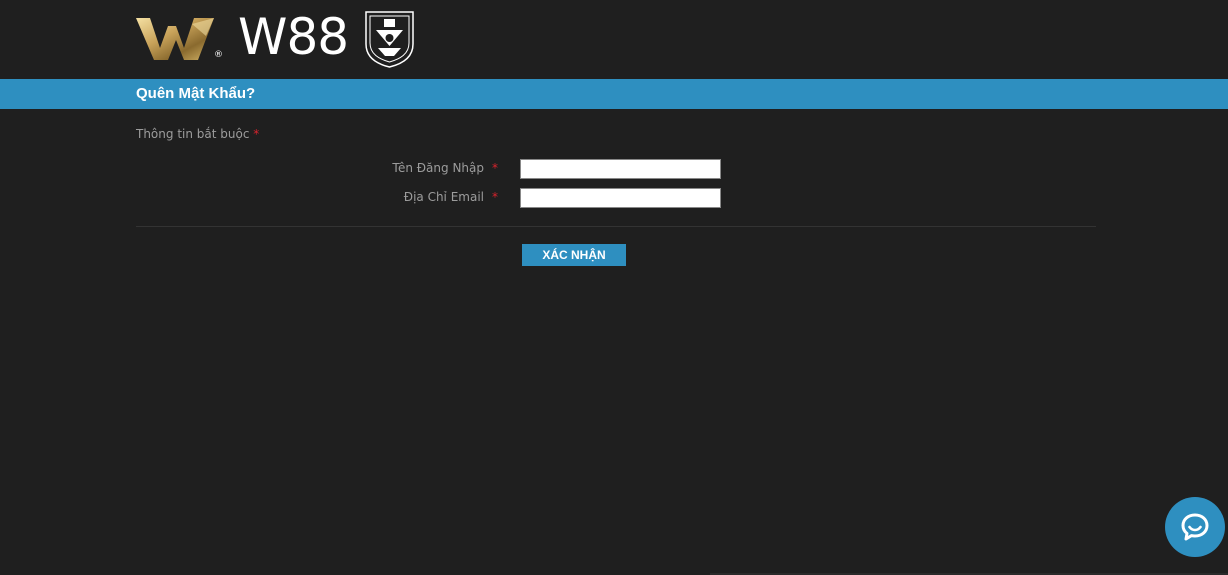 Image resolution: width=1228 pixels, height=575 pixels. Describe the element at coordinates (443, 197) in the screenshot. I see `email-label-text: Địa Chỉ Email` at that location.